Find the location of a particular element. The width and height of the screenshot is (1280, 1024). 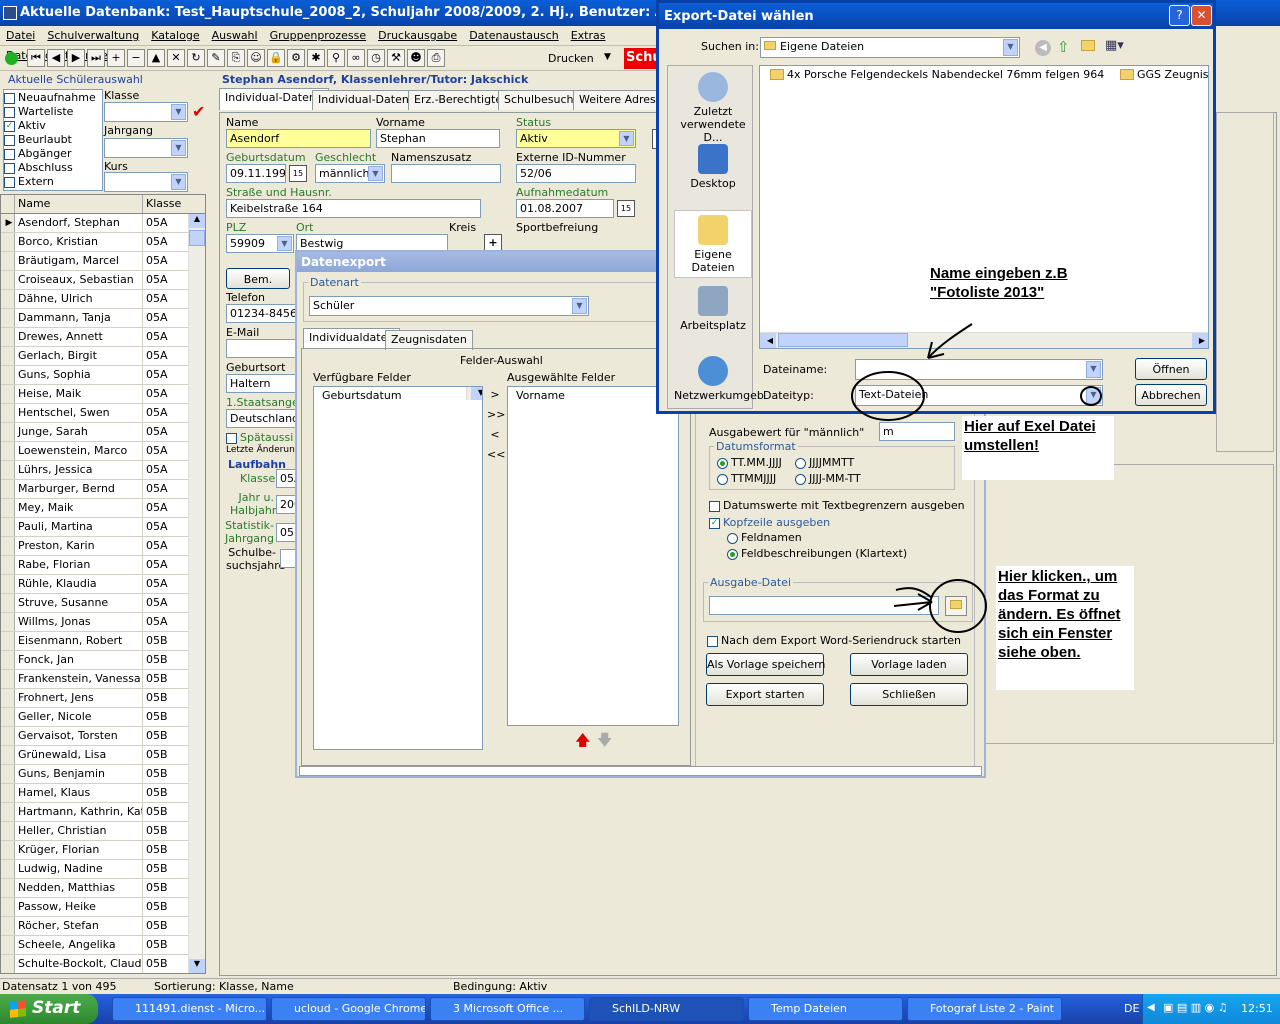

system-tray: ◀ ▣ ▤ ▥ ◉ ♫ 12:51 is located at coordinates (1211, 1009).